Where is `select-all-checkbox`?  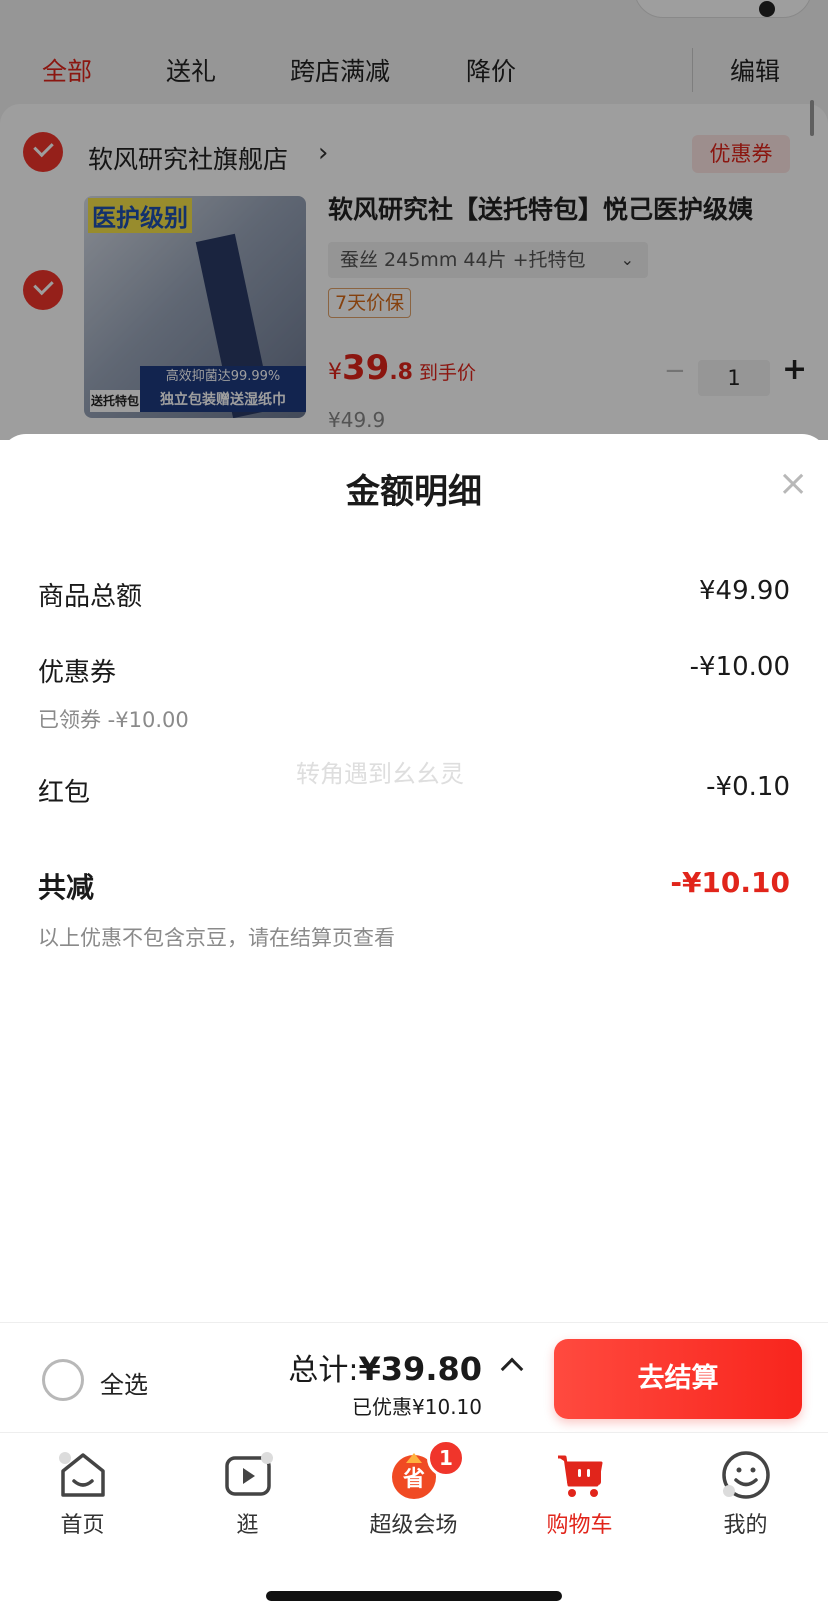 select-all-checkbox is located at coordinates (63, 1380).